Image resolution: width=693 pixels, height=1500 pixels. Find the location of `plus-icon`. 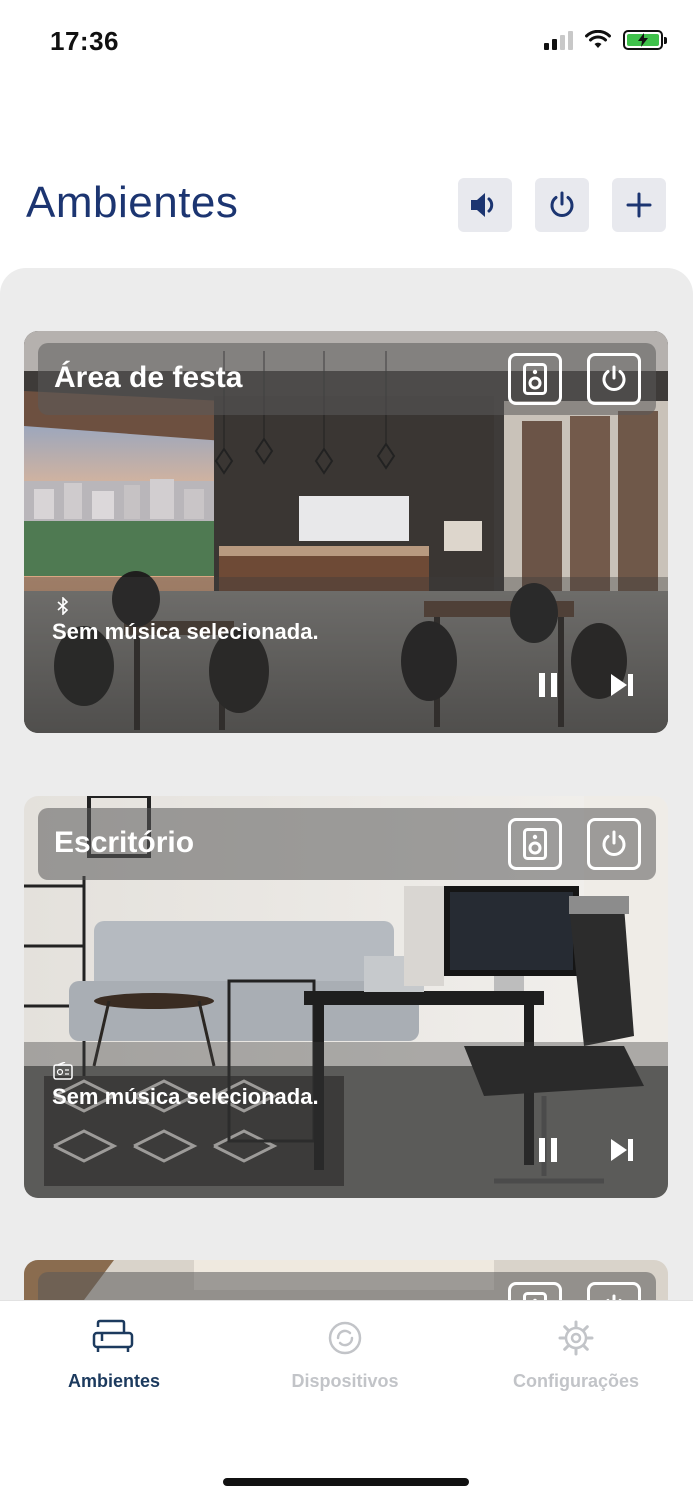

plus-icon is located at coordinates (639, 205).